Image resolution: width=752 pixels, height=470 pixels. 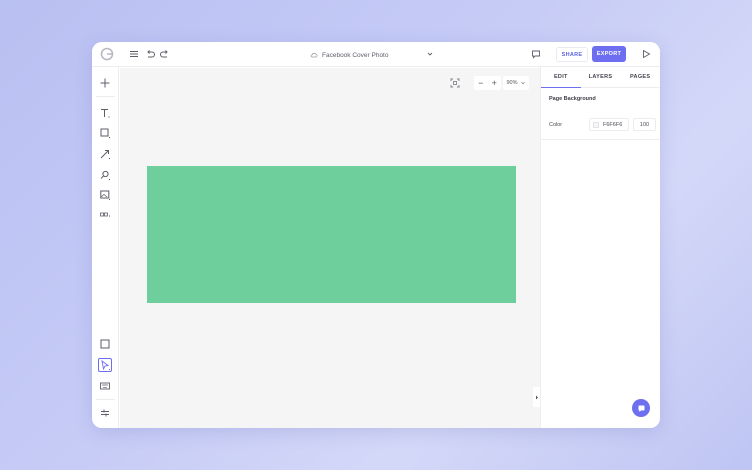 I want to click on text-tool-icon, so click(x=105, y=113).